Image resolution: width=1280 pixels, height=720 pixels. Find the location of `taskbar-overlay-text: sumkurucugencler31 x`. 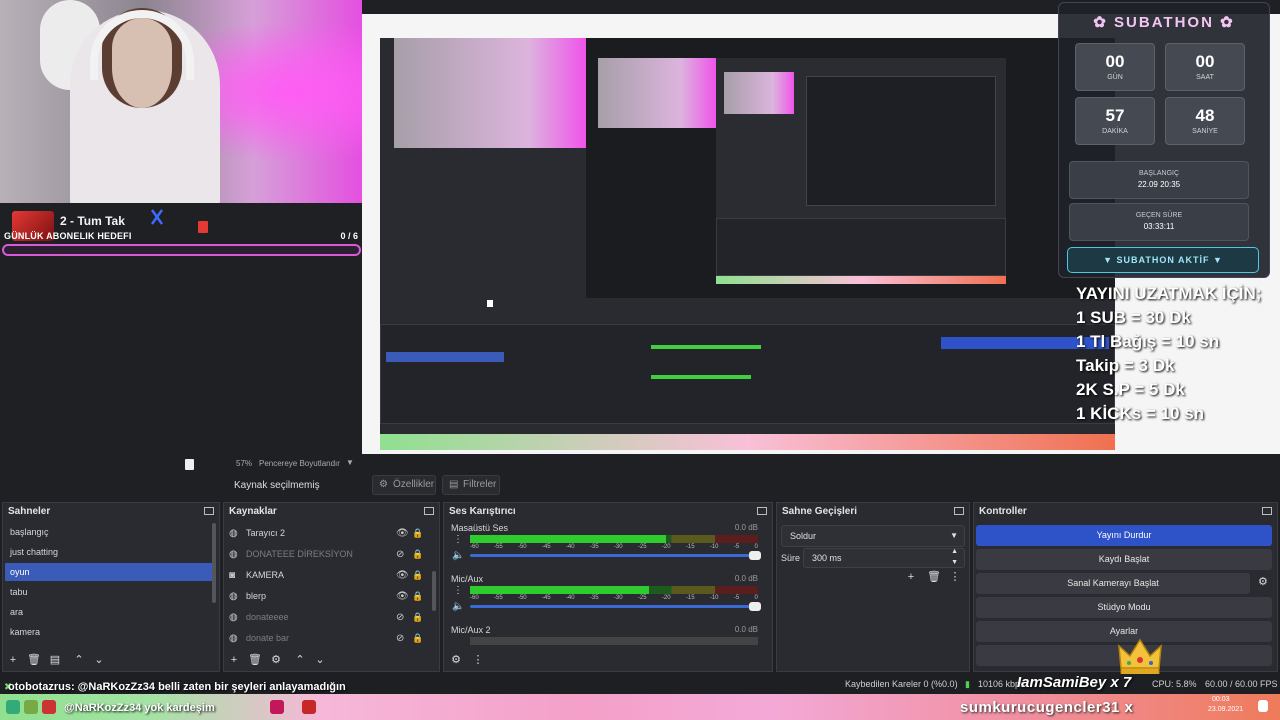

taskbar-overlay-text: sumkurucugencler31 x is located at coordinates (1047, 707).